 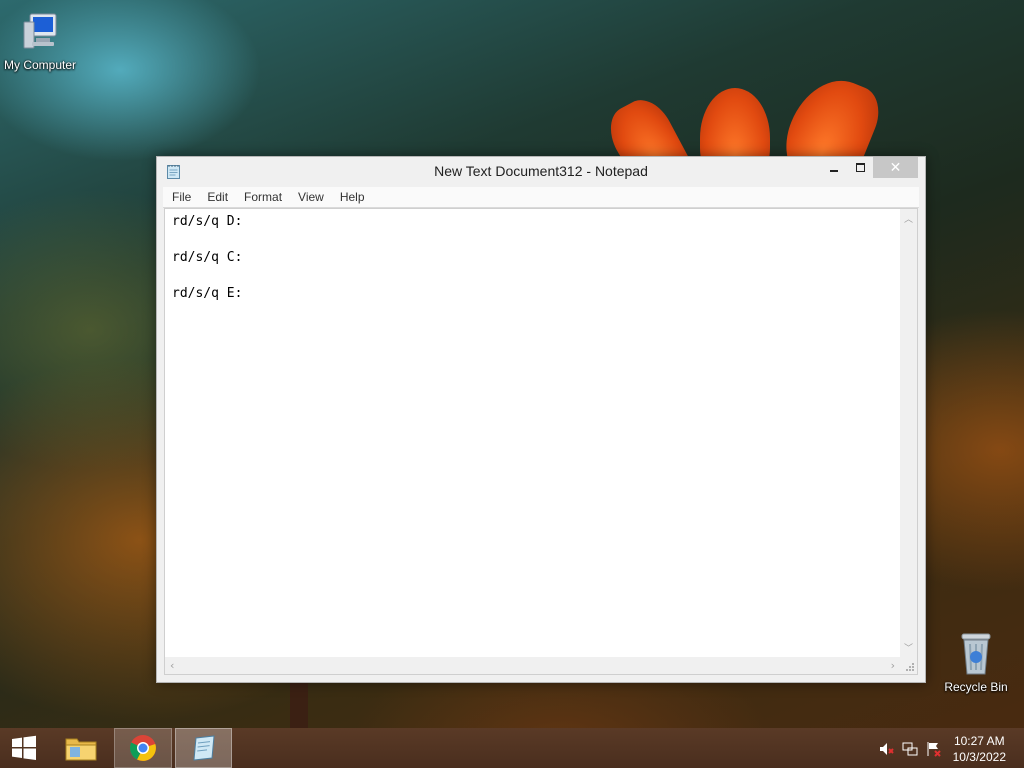 I want to click on desktop-icon-label: Recycle Bin, so click(x=976, y=687).